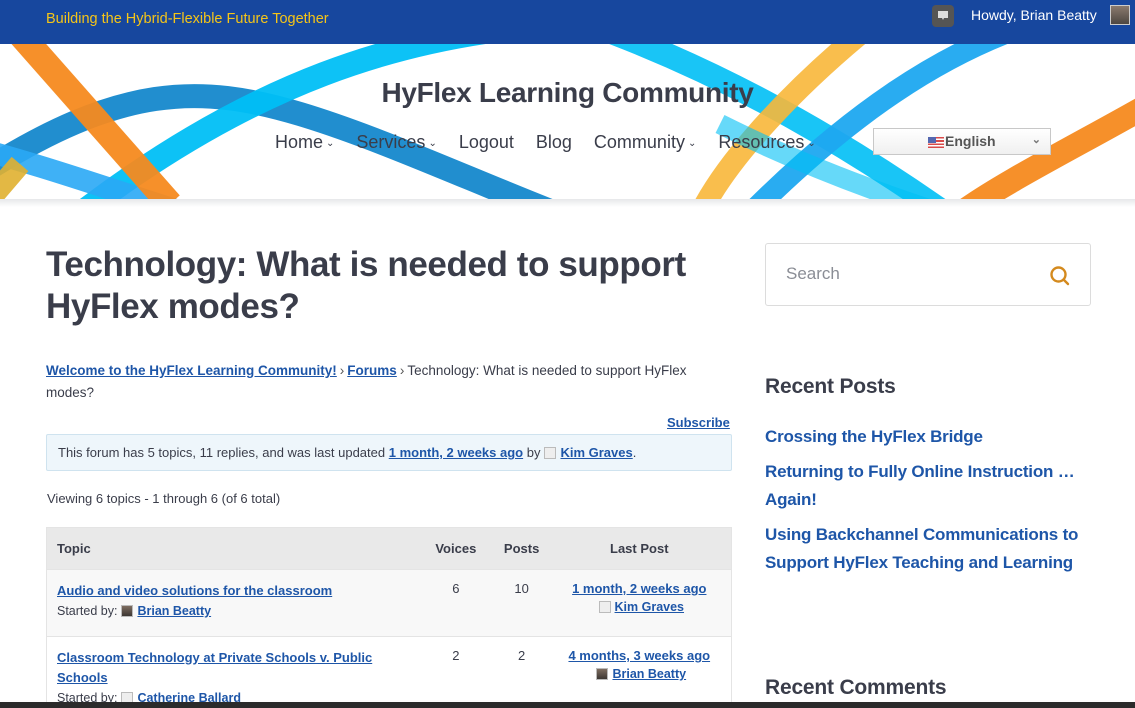 The height and width of the screenshot is (708, 1135). I want to click on language-select: English ⌄, so click(962, 141).